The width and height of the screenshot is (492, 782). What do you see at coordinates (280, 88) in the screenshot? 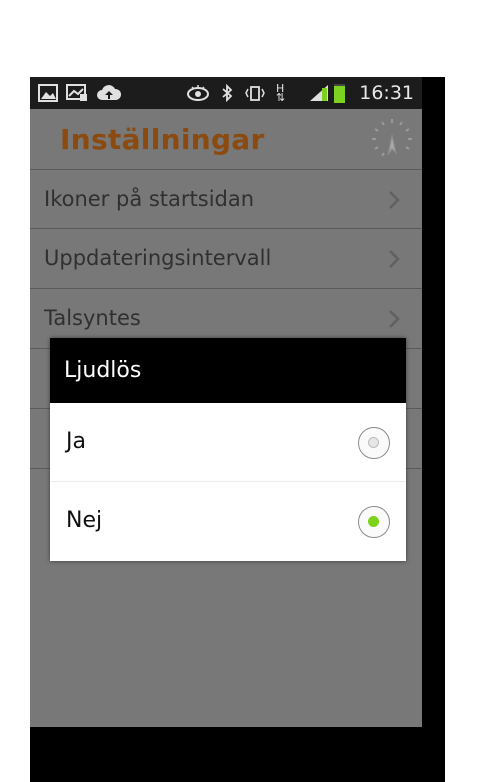
I see `hspa-label: H` at bounding box center [280, 88].